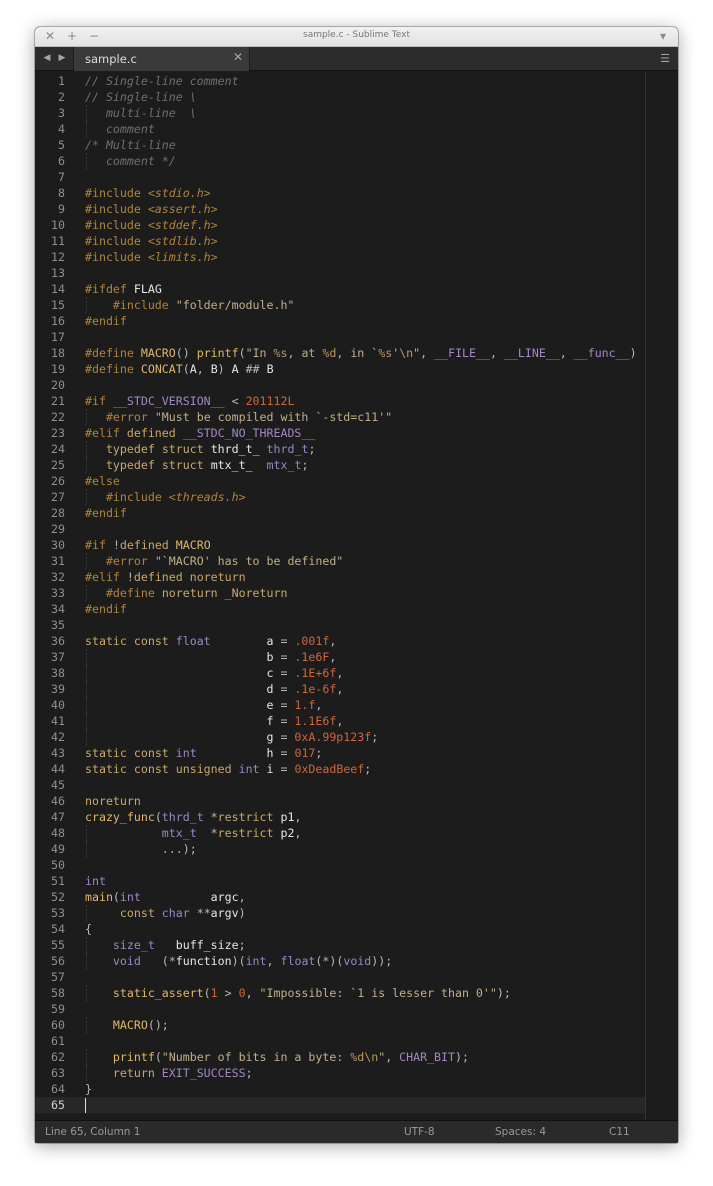 The image size is (713, 1186). I want to click on line-number: 7, so click(51, 177).